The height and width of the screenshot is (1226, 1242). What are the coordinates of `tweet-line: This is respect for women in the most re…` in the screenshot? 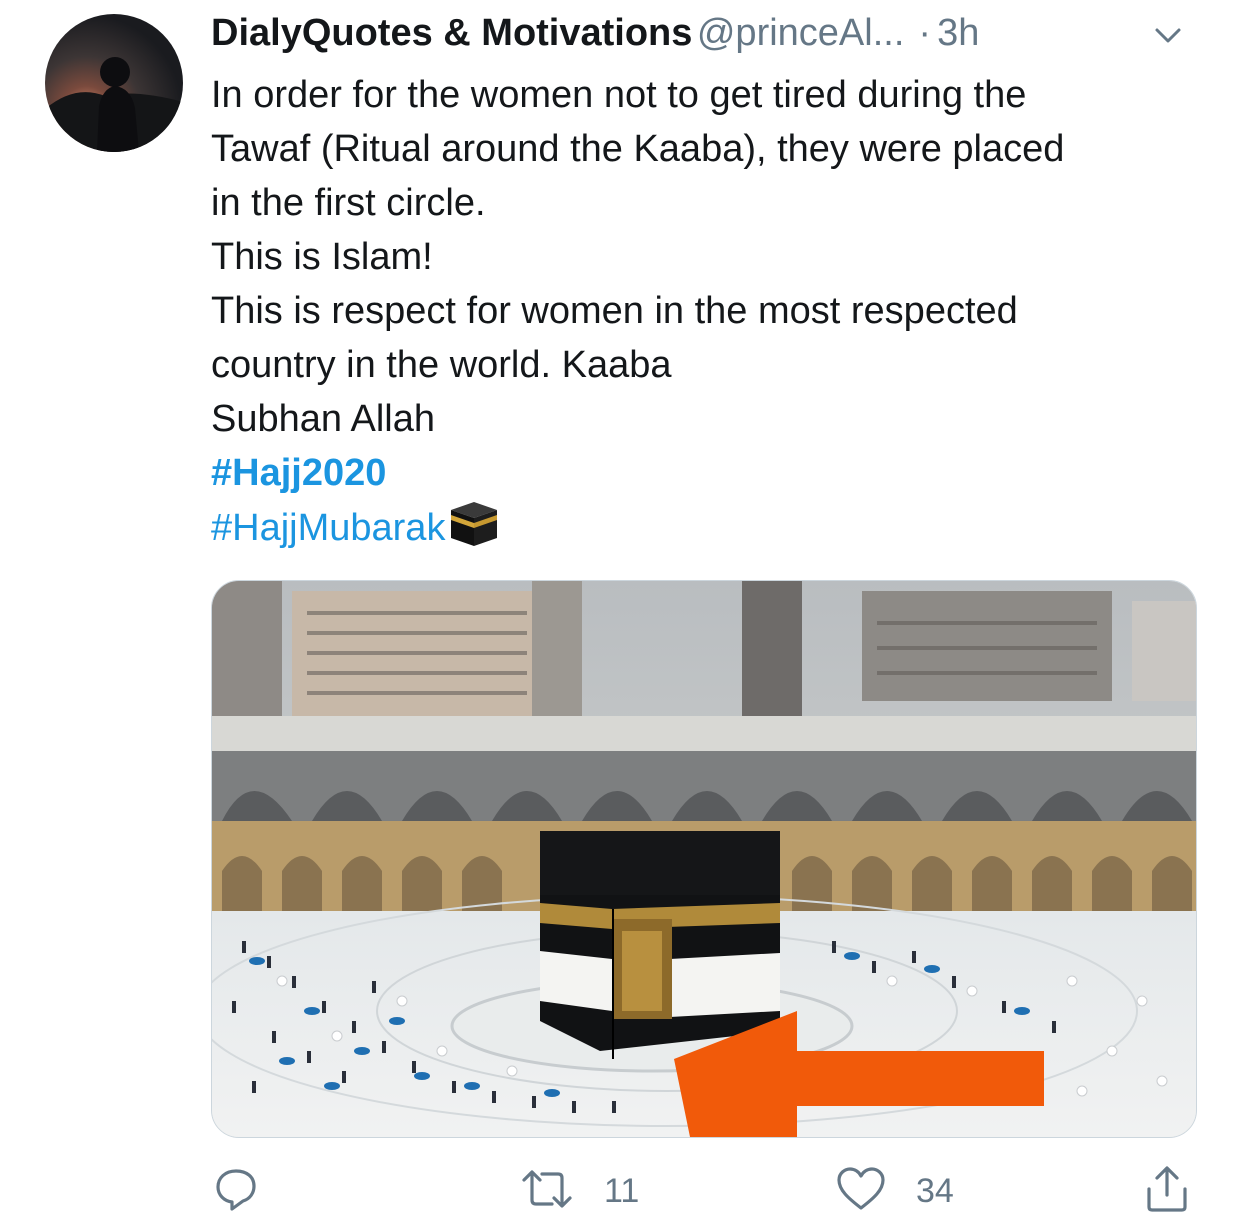 It's located at (614, 311).